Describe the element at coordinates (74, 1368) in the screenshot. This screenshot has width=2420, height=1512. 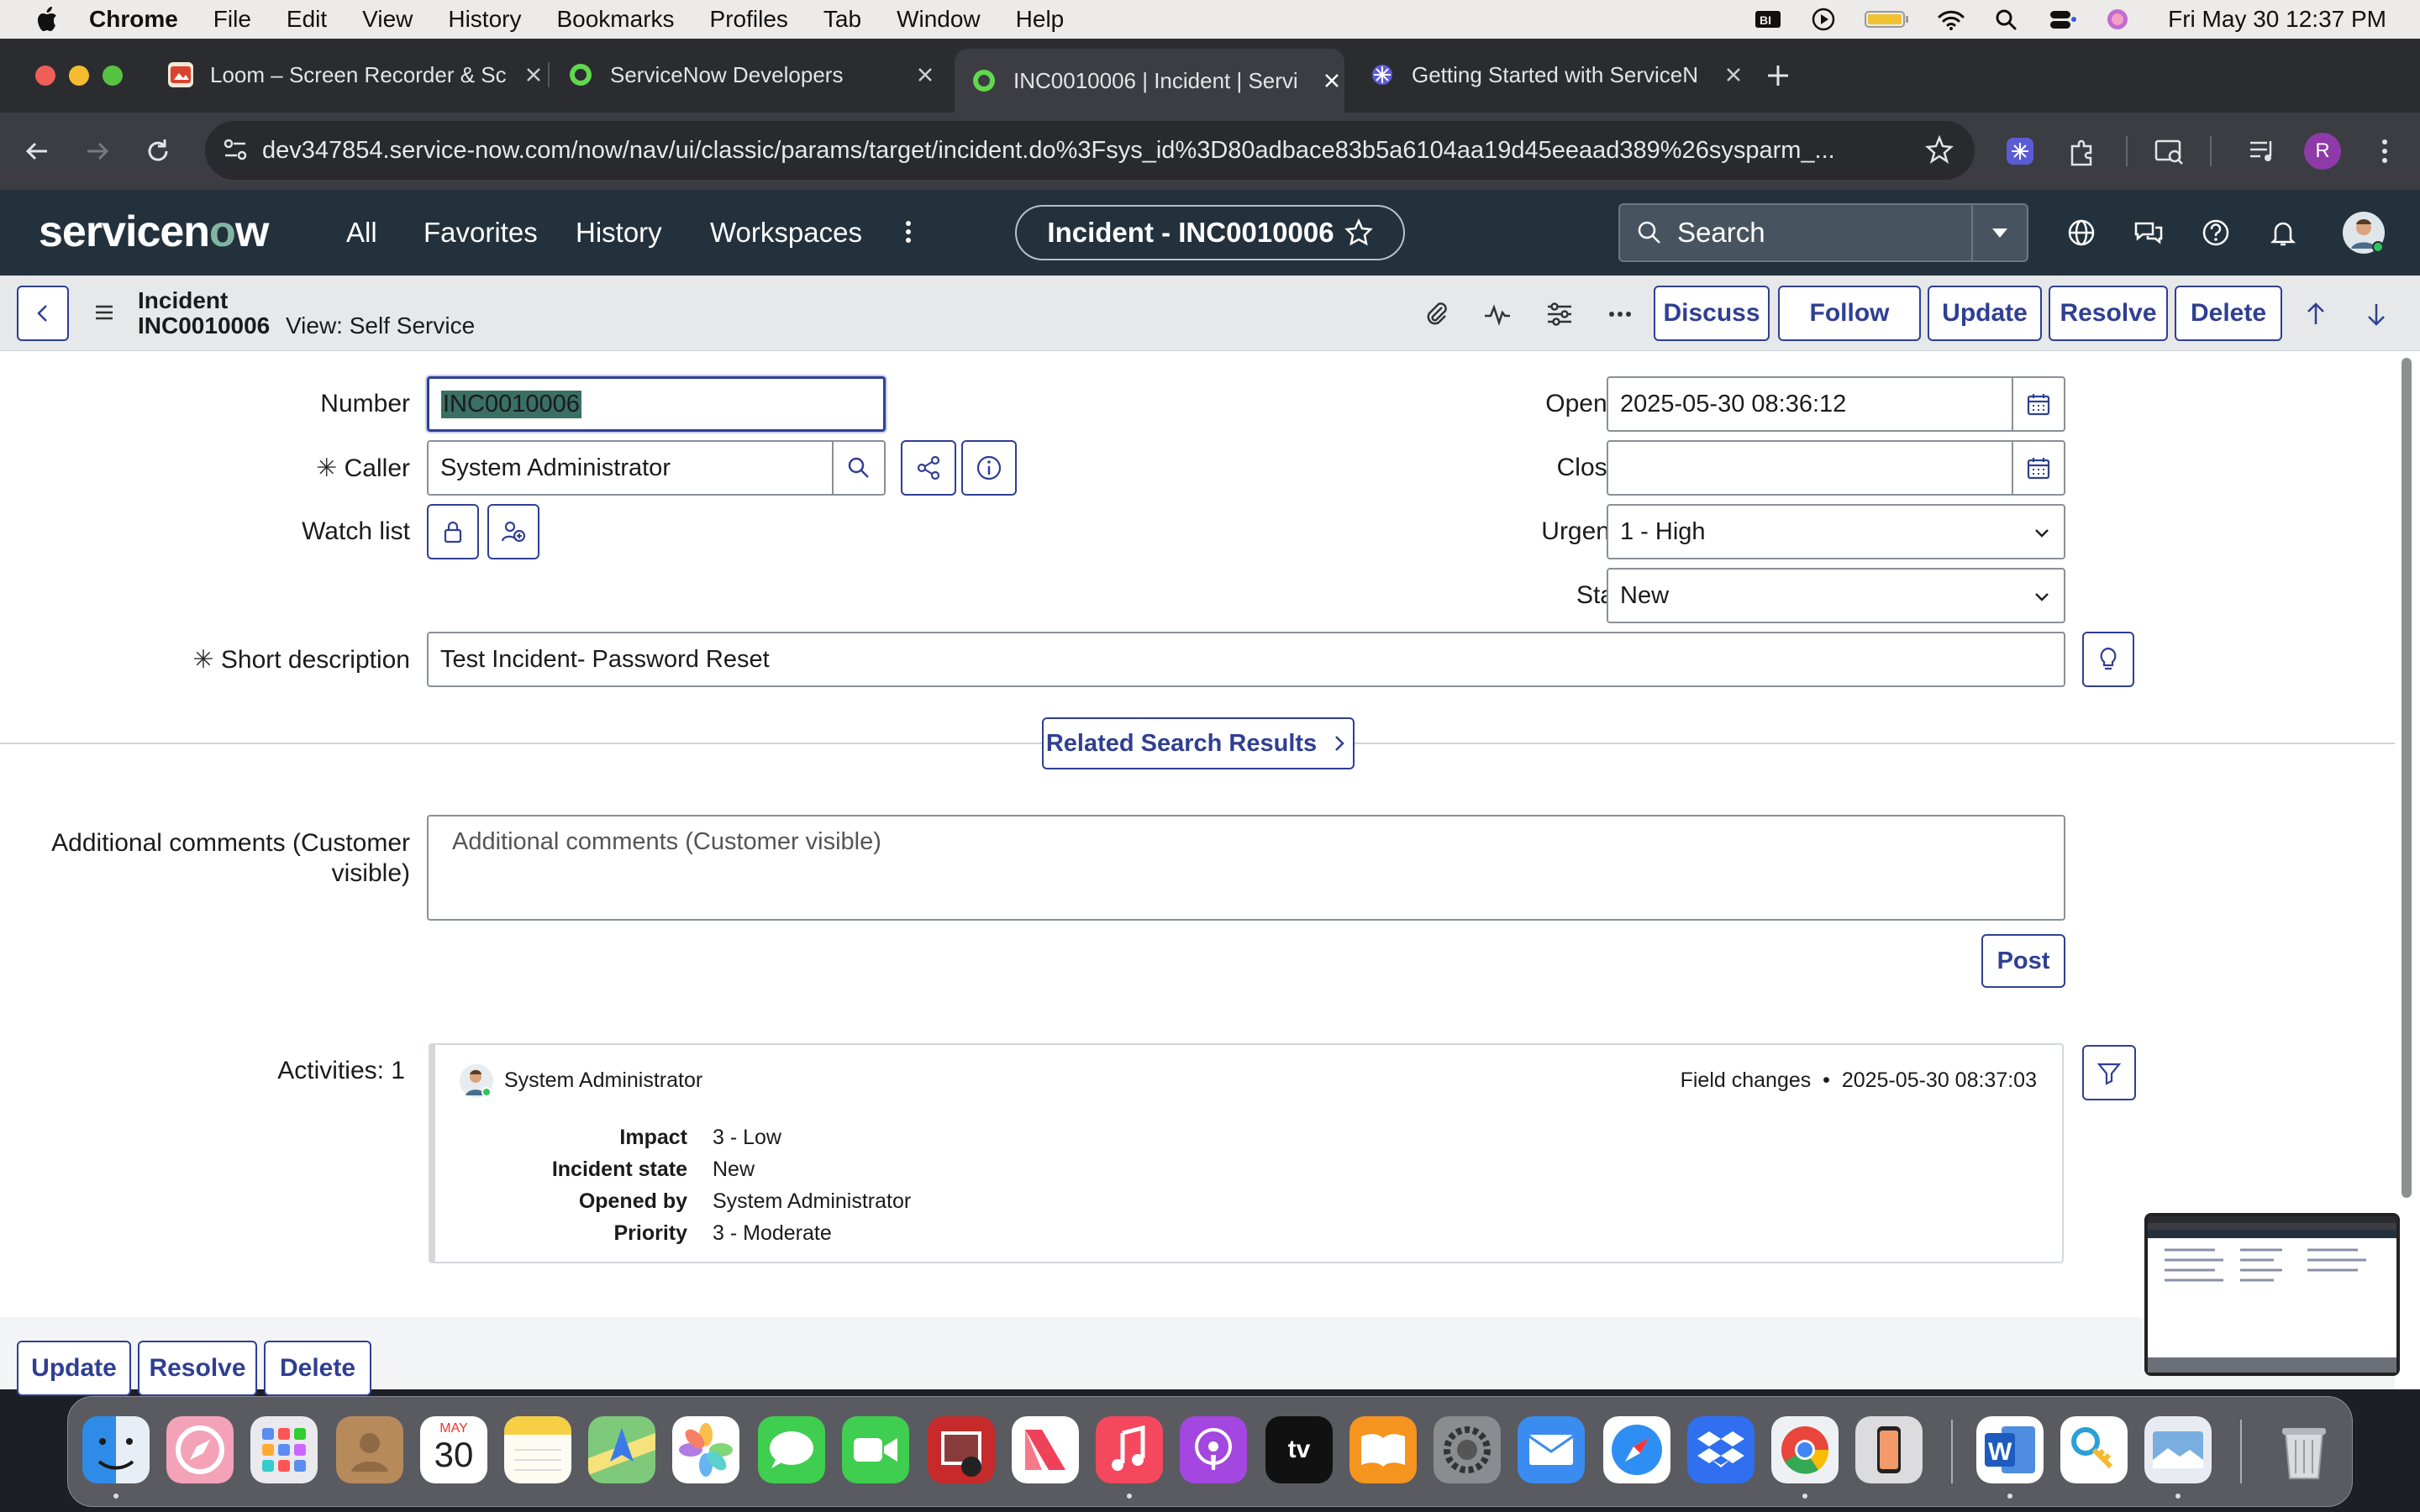
I see `update-button-bottom: Update` at that location.